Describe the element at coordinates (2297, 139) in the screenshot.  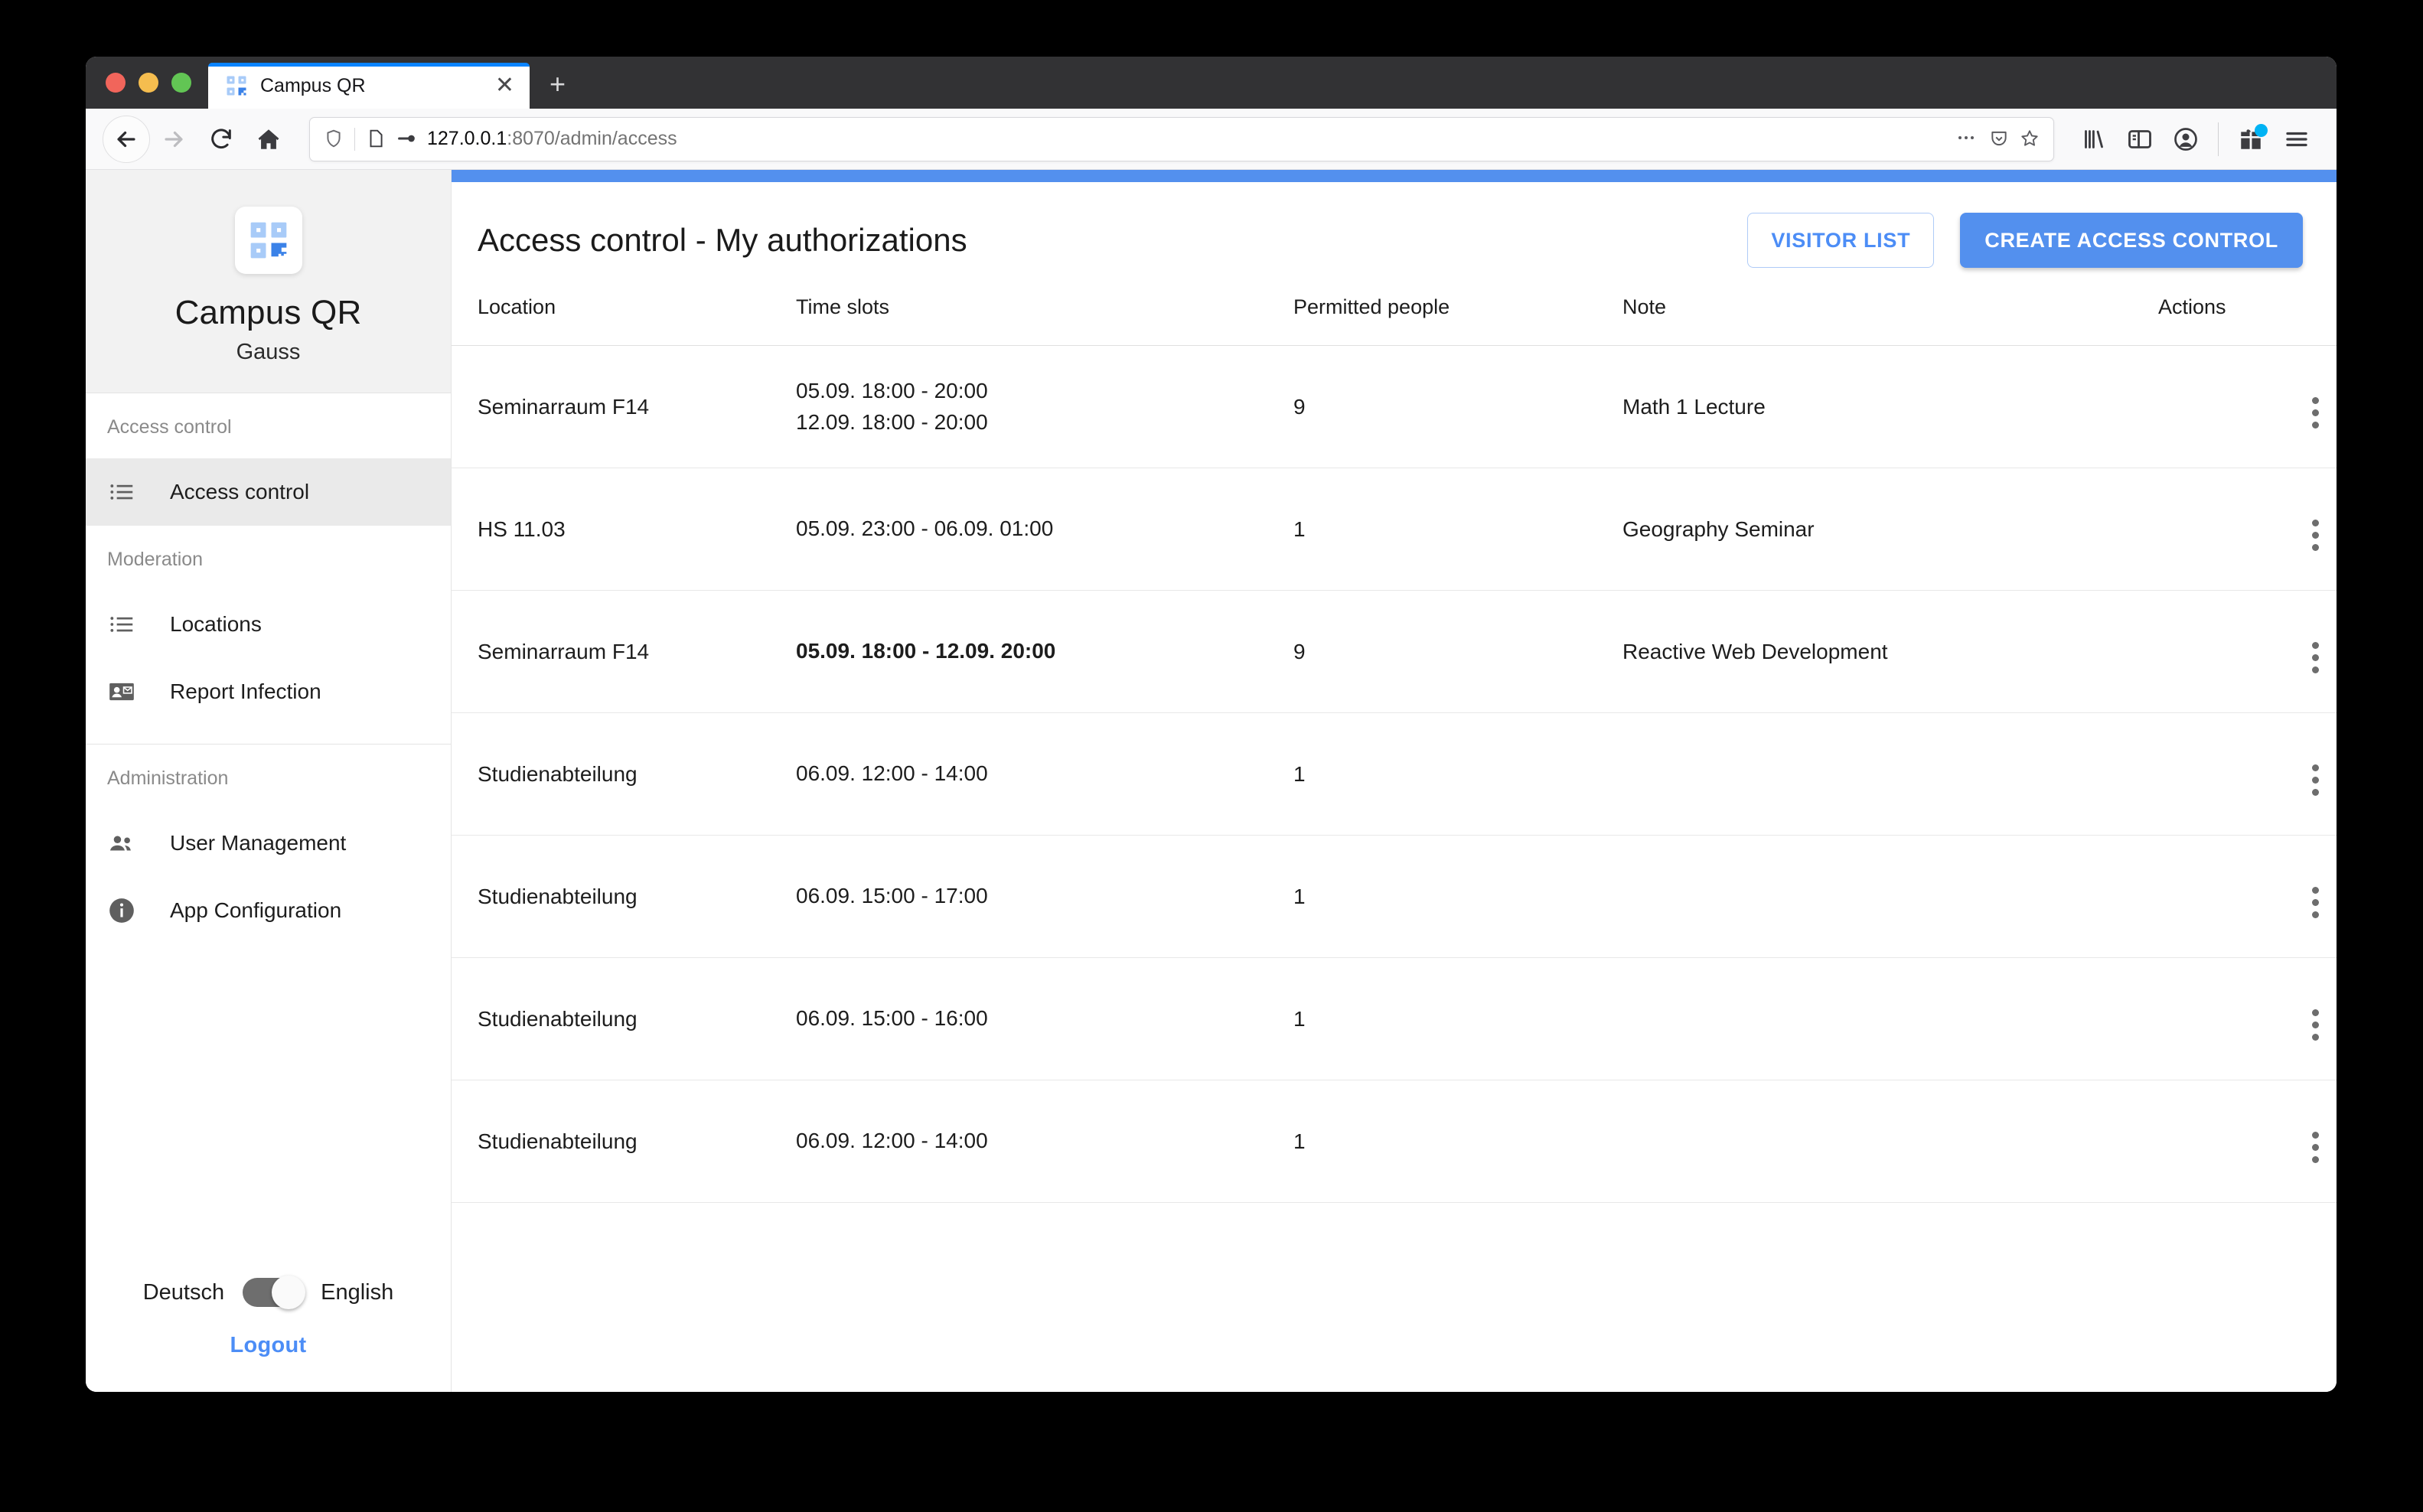
I see `hamburger-menu-icon` at that location.